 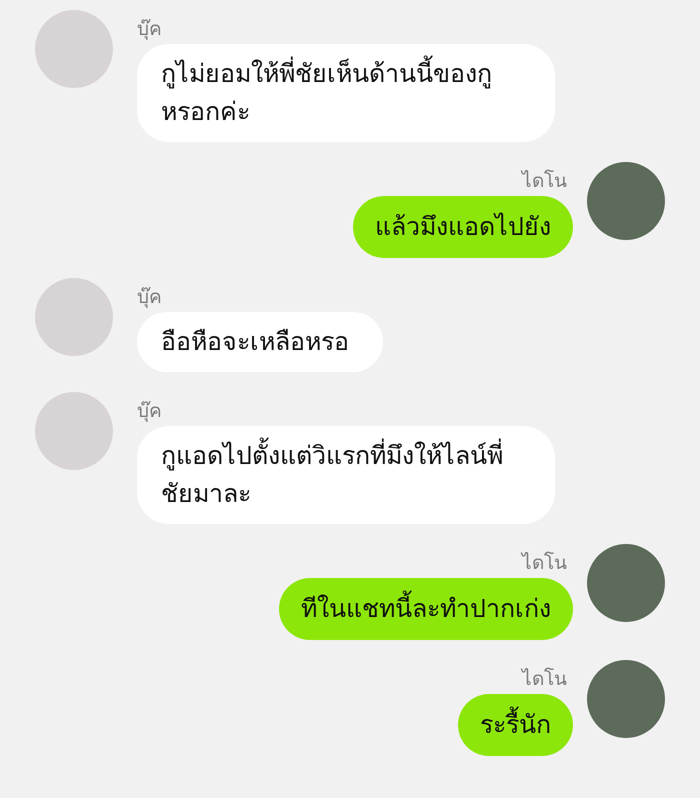 What do you see at coordinates (260, 342) in the screenshot?
I see `message-bubble: อือหือจะเหลือหรอ` at bounding box center [260, 342].